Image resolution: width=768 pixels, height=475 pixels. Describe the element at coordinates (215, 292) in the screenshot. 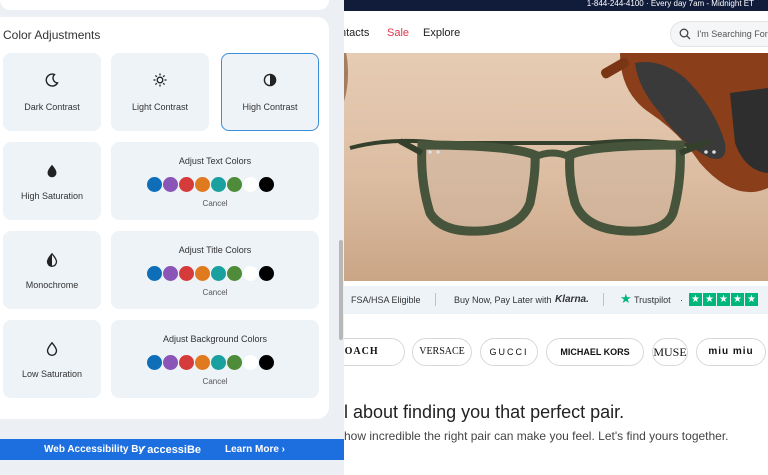

I see `cancel-title-colors-button: Cancel` at that location.